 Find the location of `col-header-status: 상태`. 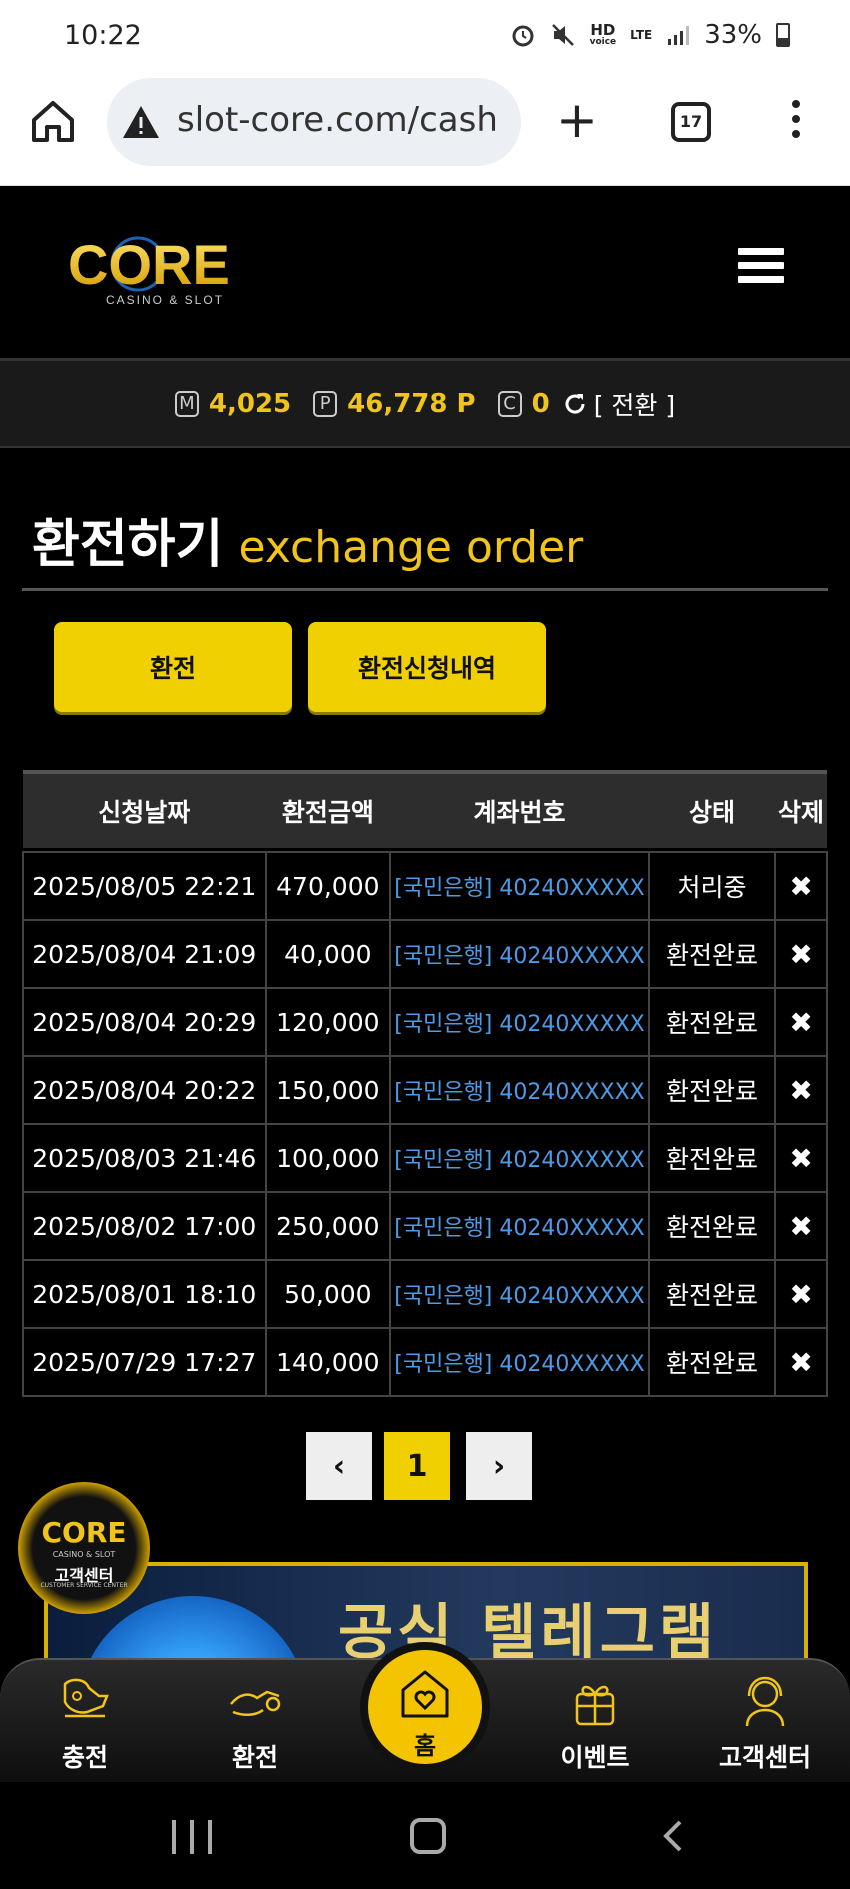

col-header-status: 상태 is located at coordinates (712, 809).